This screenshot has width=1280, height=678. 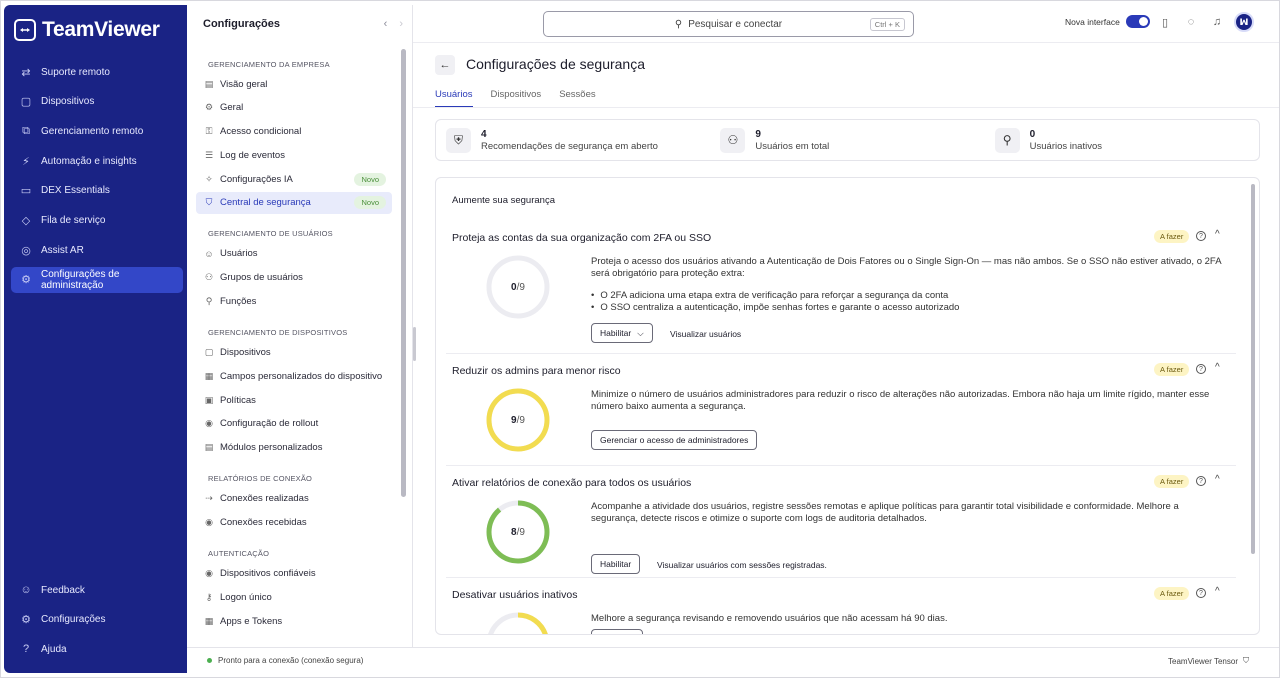 I want to click on sidebar-item-log-de-eventos: ☰ Log de eventos, so click(x=294, y=155).